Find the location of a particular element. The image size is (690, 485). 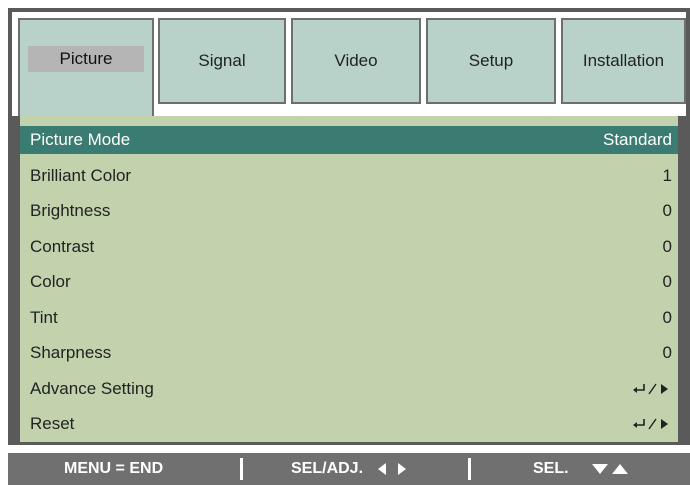

menu-item-label: Brightness is located at coordinates (70, 210).